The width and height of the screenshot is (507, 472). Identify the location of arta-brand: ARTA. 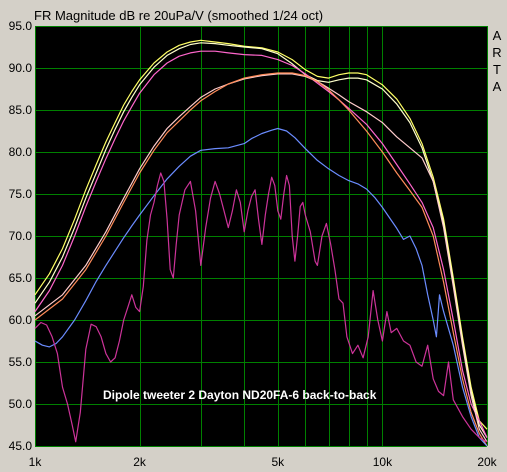
(496, 61).